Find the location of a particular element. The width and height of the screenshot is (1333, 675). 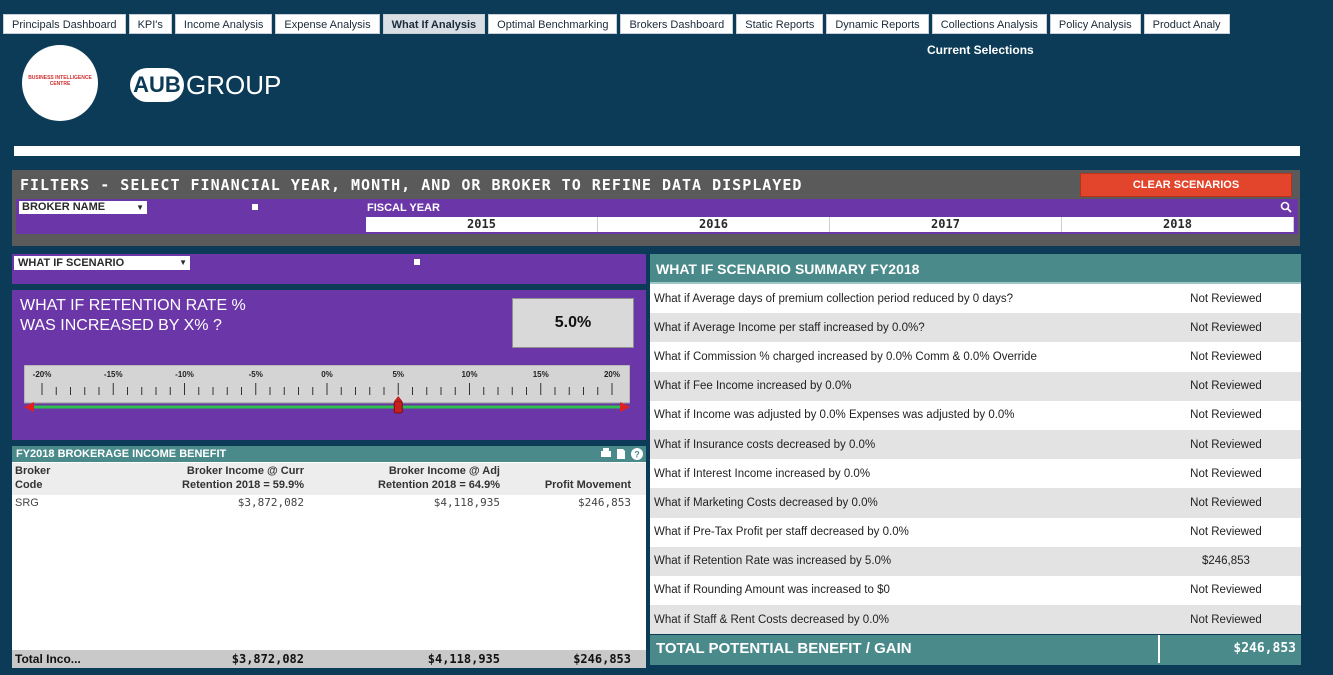

tab-expense-analysis: Expense Analysis is located at coordinates (327, 24).